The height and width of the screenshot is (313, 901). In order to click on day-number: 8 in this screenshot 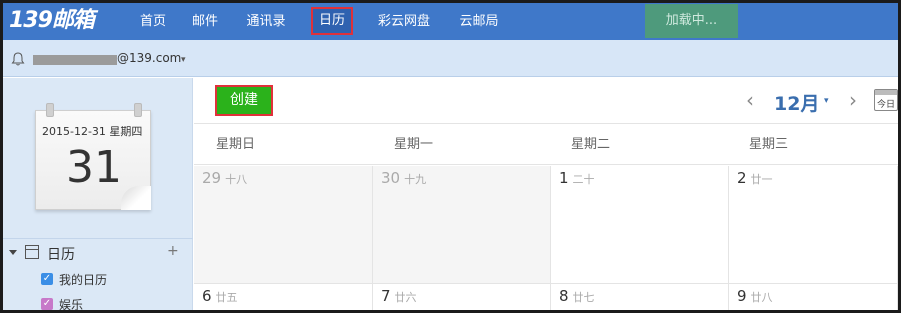, I will do `click(564, 296)`.